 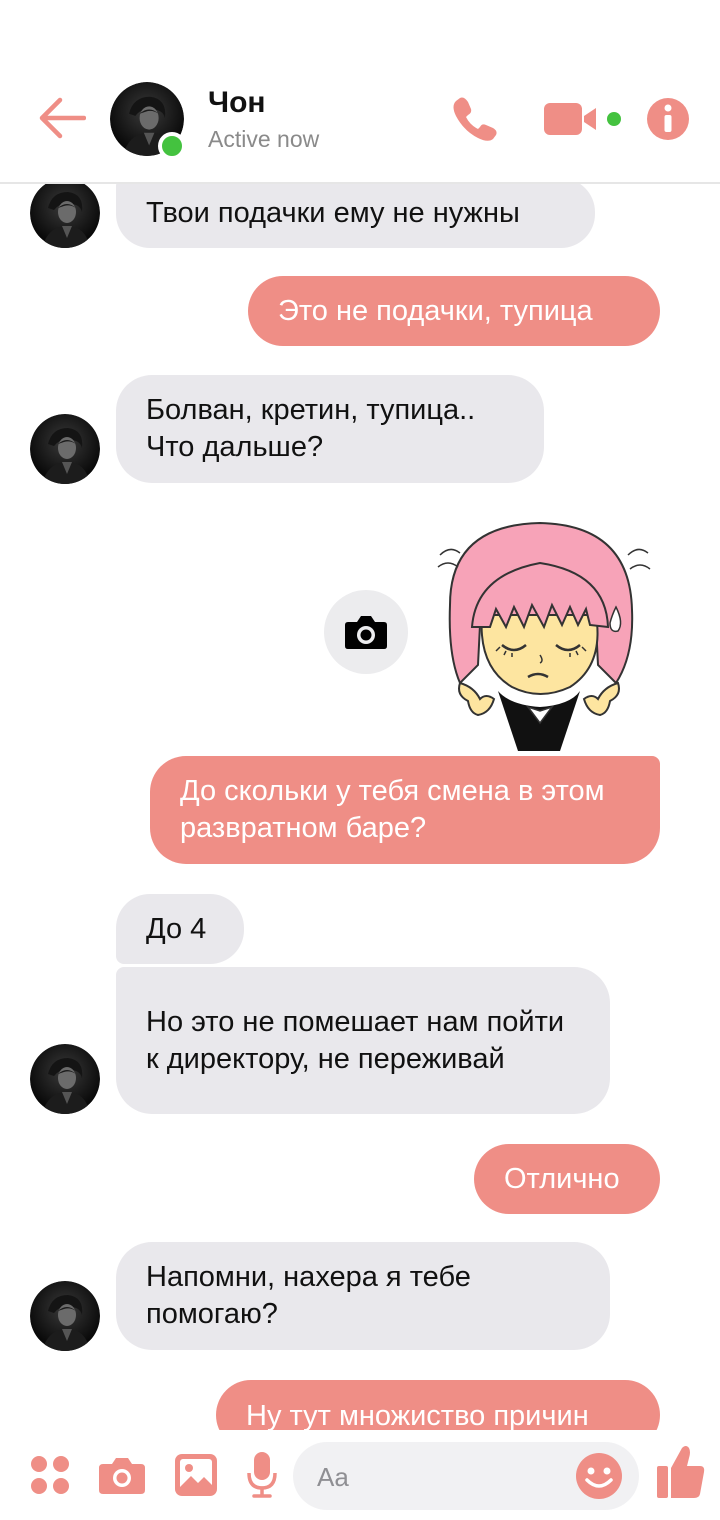 I want to click on thumbs-up-icon, so click(x=681, y=1472).